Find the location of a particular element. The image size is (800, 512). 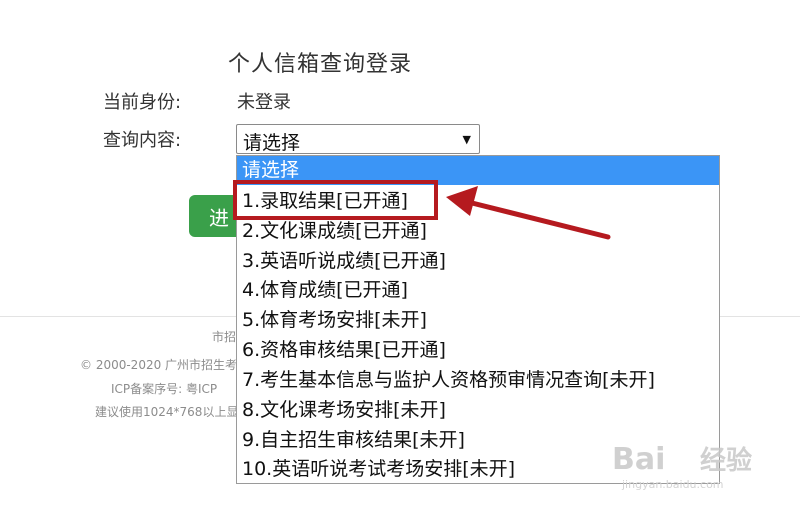

watermark-logo-suffix: 经验 is located at coordinates (726, 461).